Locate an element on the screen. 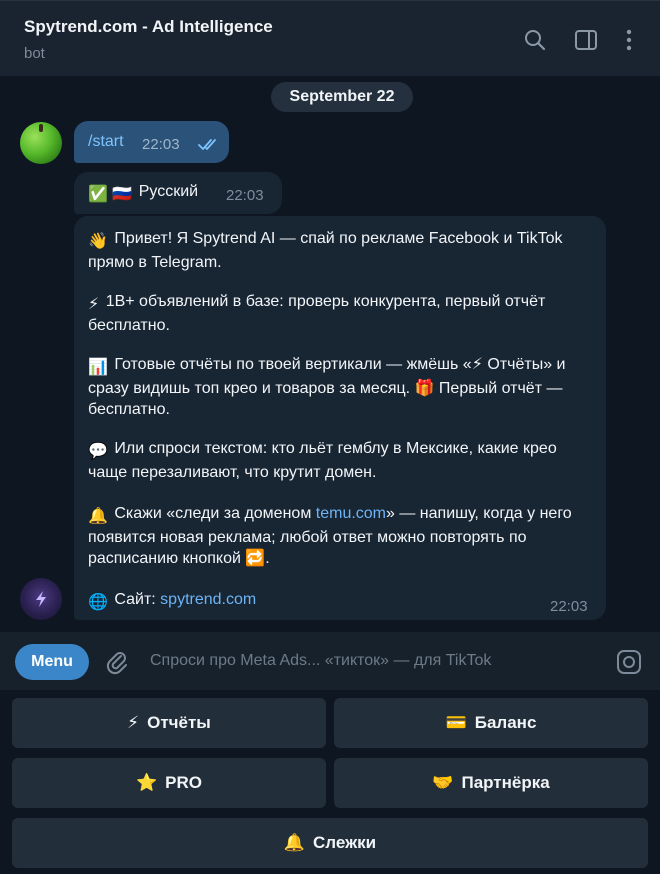 This screenshot has width=660, height=874. outgoing-message: /start 22:03 is located at coordinates (151, 142).